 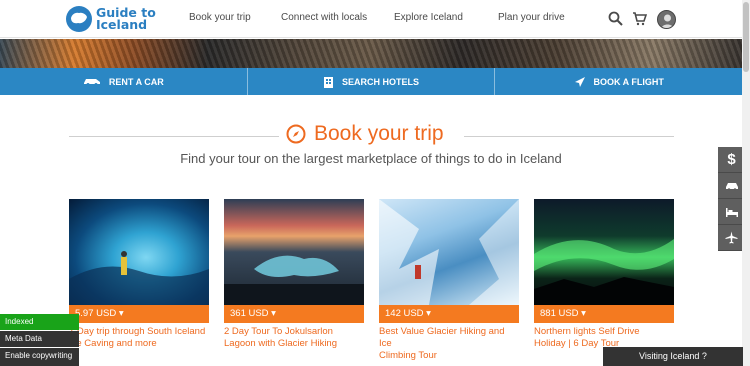 What do you see at coordinates (139, 252) in the screenshot?
I see `tour-image-ice-cave` at bounding box center [139, 252].